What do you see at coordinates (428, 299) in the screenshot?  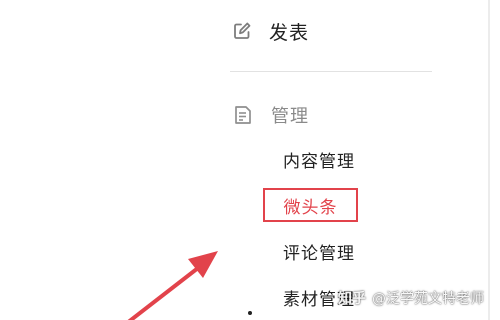 I see `watermark-text: @泛学苑文特老师` at bounding box center [428, 299].